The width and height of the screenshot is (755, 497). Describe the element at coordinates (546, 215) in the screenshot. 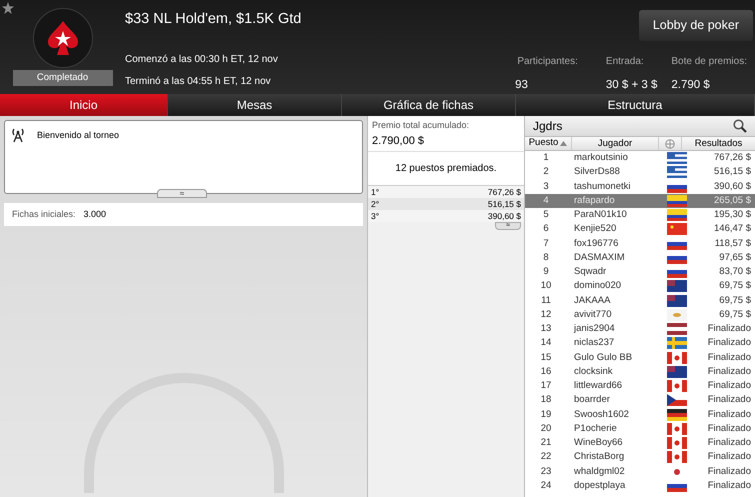

I see `place-cell-text: 5` at that location.